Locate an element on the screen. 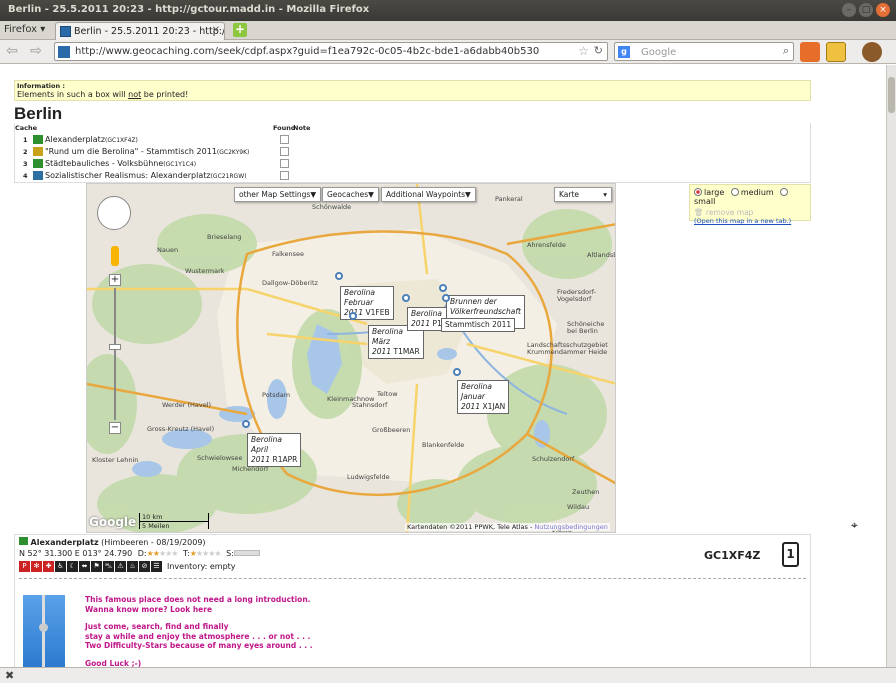  close-findbar-icon: ✖ is located at coordinates (9, 675).